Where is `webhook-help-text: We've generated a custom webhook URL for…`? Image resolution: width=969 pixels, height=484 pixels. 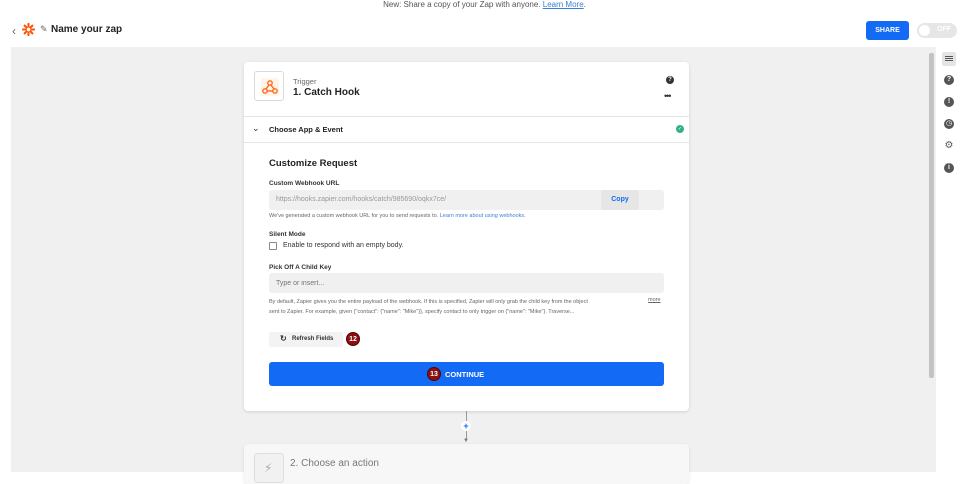 webhook-help-text: We've generated a custom webhook URL for… is located at coordinates (397, 216).